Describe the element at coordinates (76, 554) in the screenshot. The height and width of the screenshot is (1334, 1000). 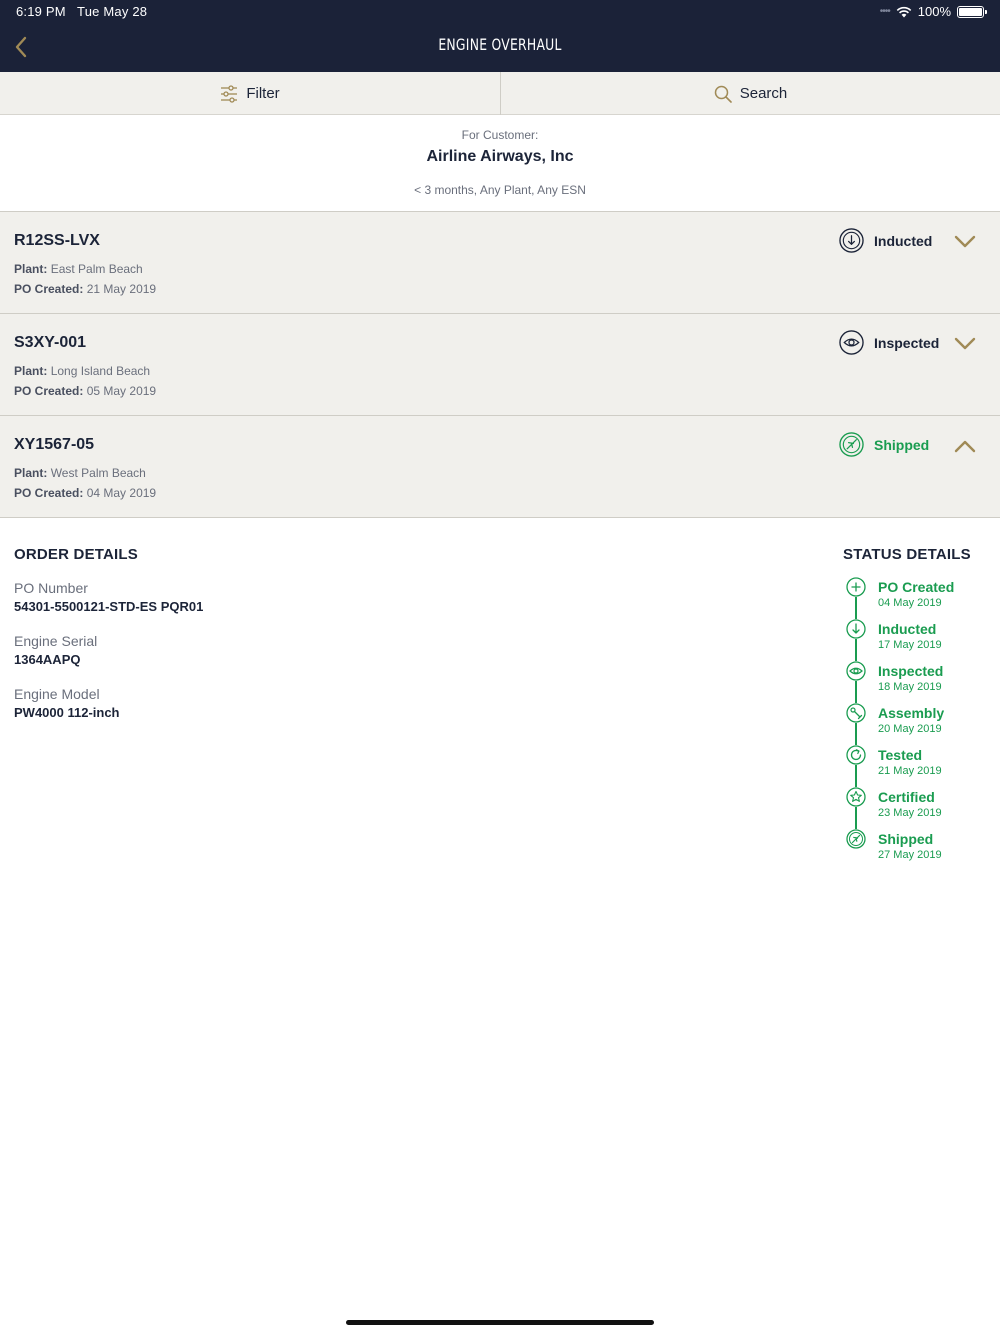
I see `order-details-title: ORDER DETAILS` at that location.